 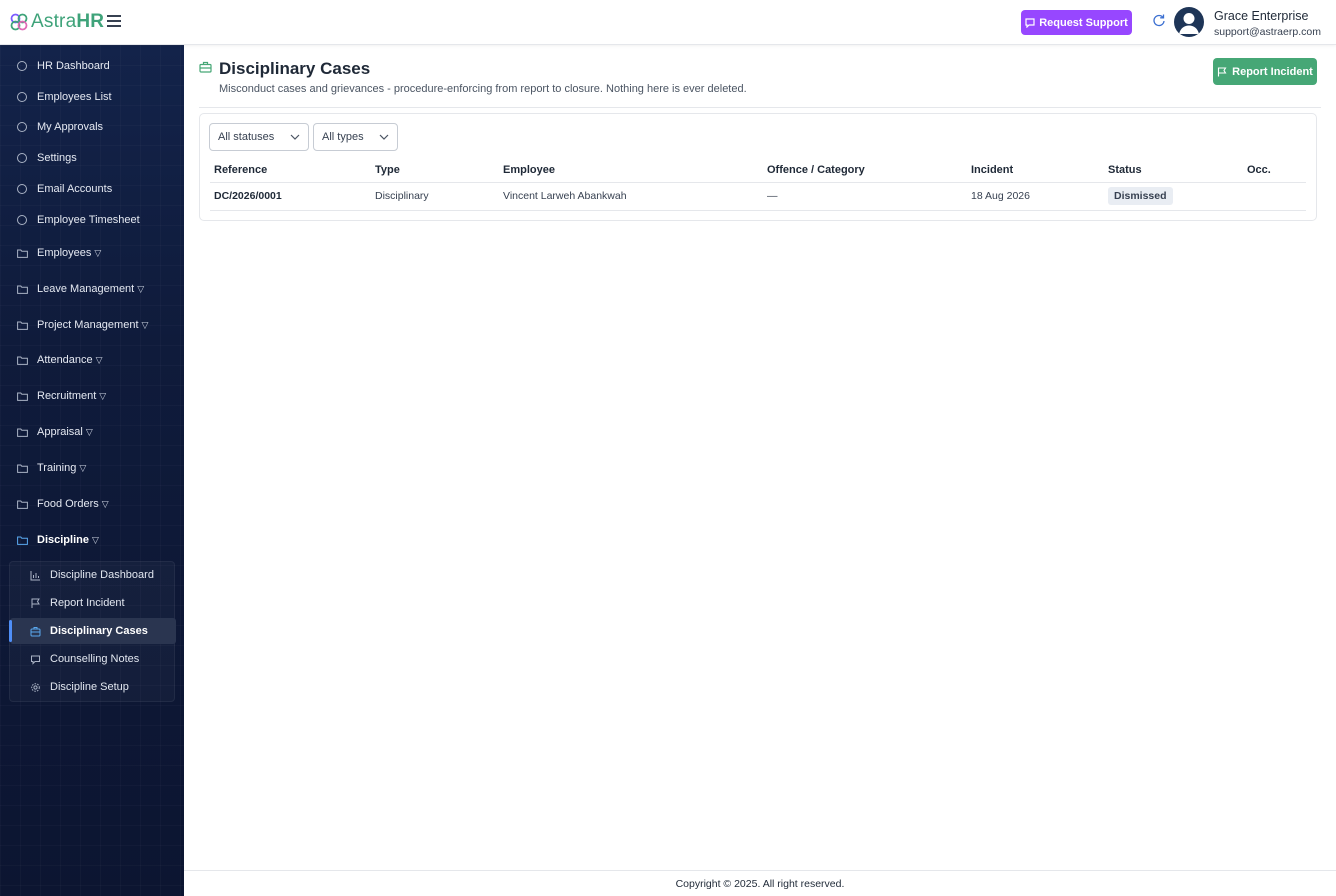 I want to click on cell-employee: Vincent Larweh Abankwah, so click(x=565, y=196).